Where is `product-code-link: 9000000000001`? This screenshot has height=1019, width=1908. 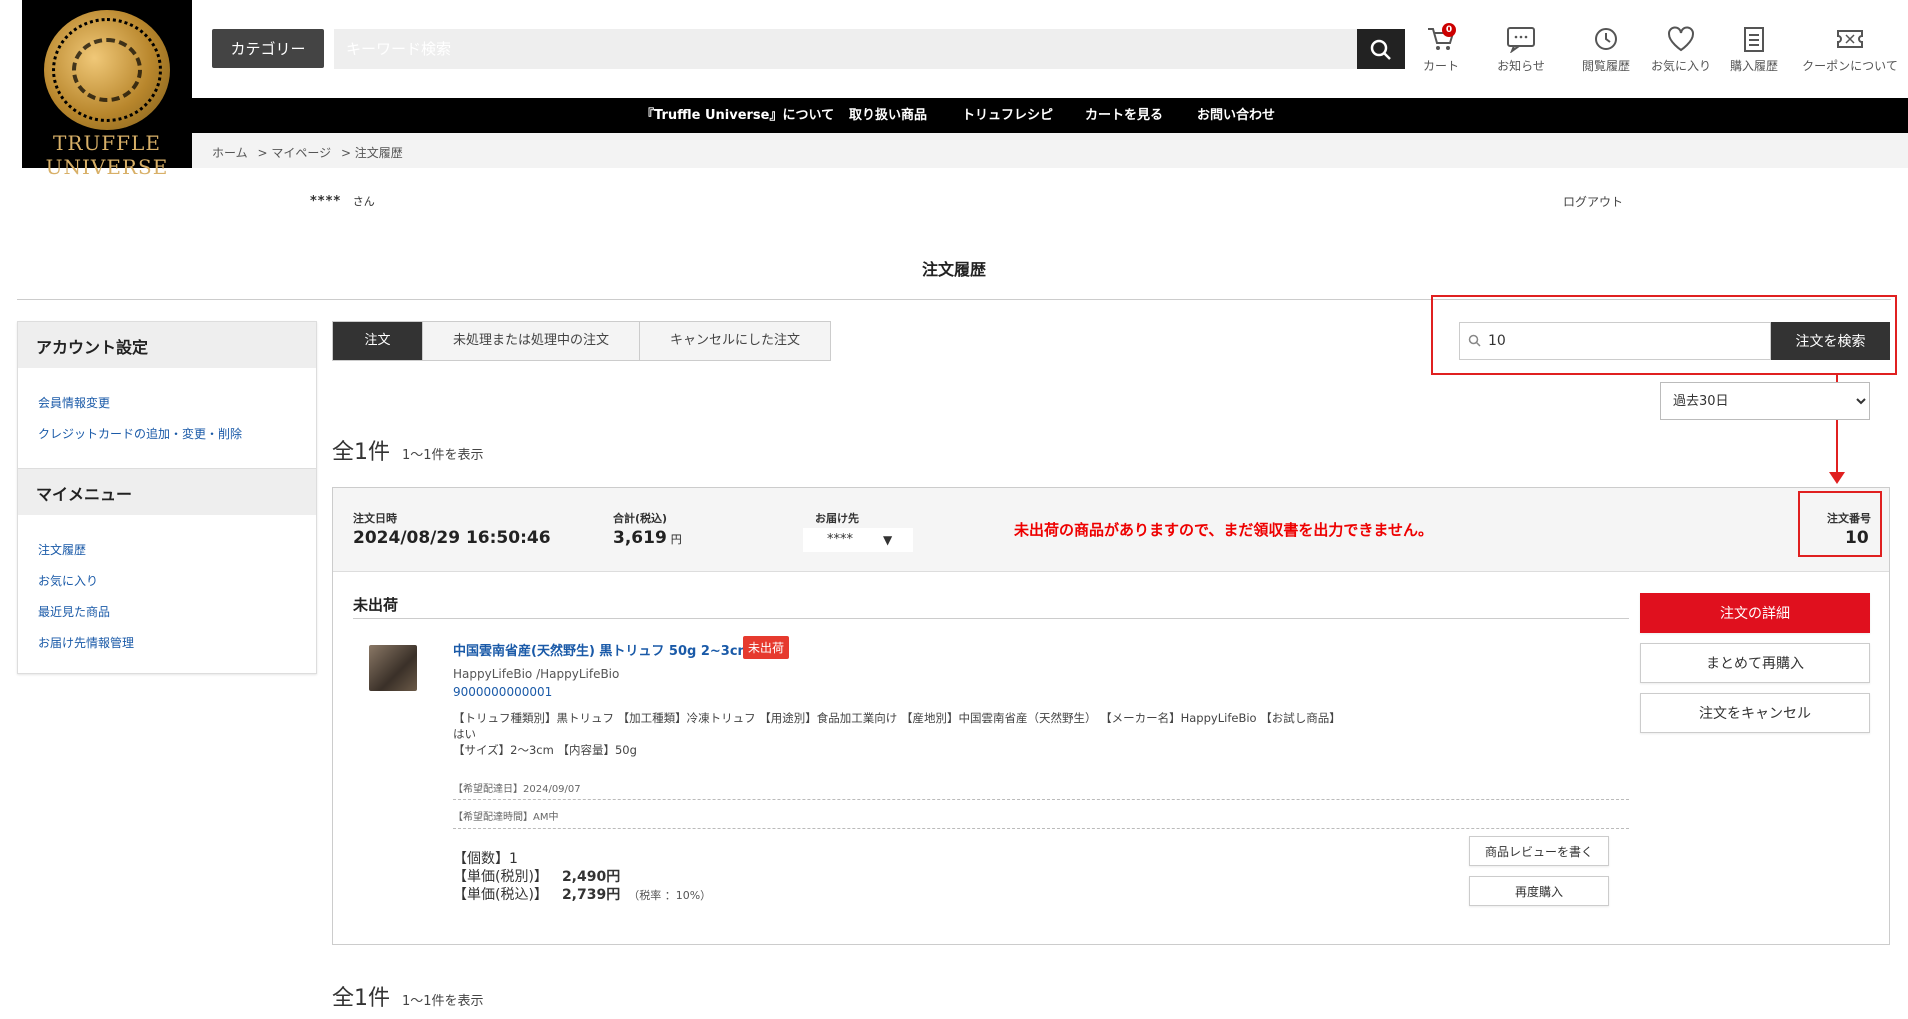
product-code-link: 9000000000001 is located at coordinates (502, 692).